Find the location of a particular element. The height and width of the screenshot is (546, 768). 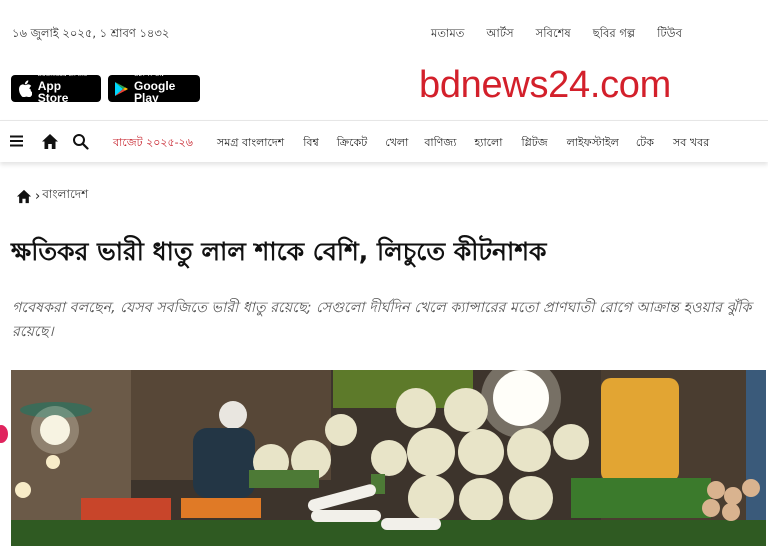

nav-item-all-news: সব খবর is located at coordinates (691, 143).